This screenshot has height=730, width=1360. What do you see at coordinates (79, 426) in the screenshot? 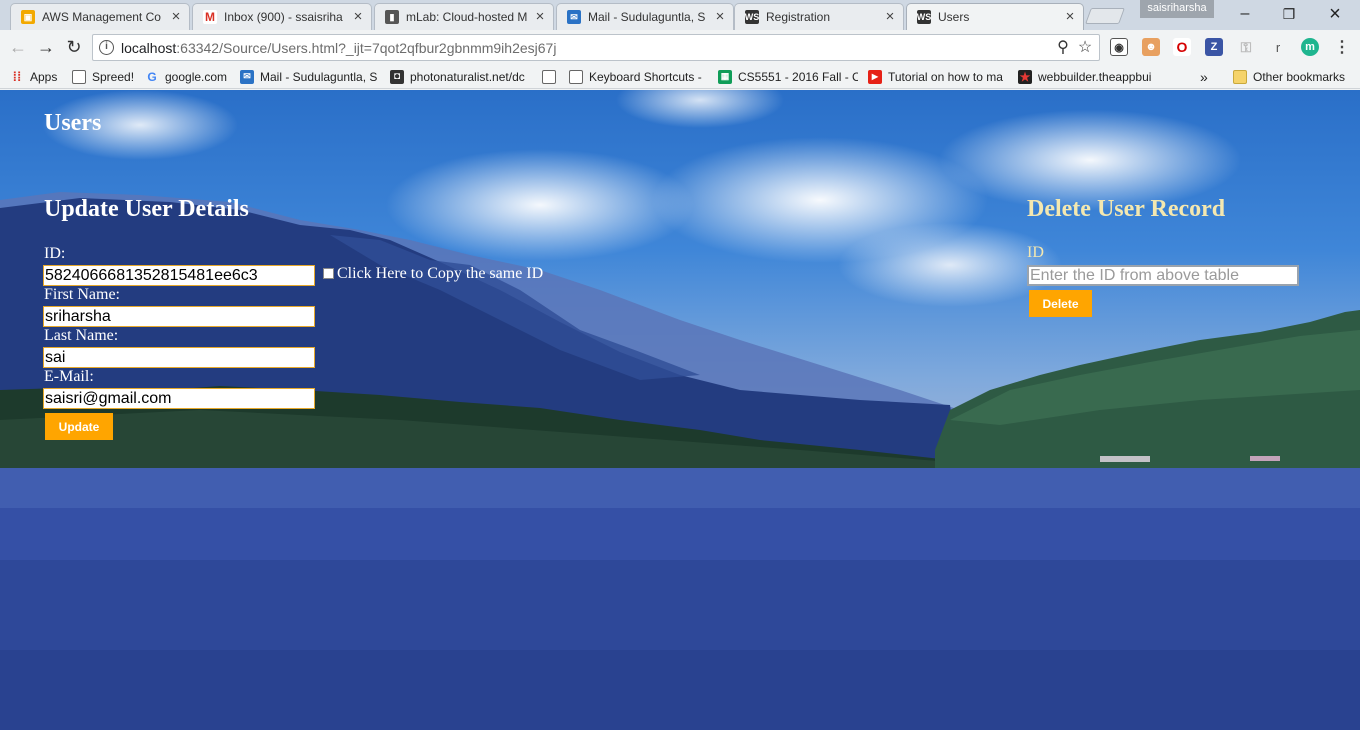
I see `update-button: Update` at bounding box center [79, 426].